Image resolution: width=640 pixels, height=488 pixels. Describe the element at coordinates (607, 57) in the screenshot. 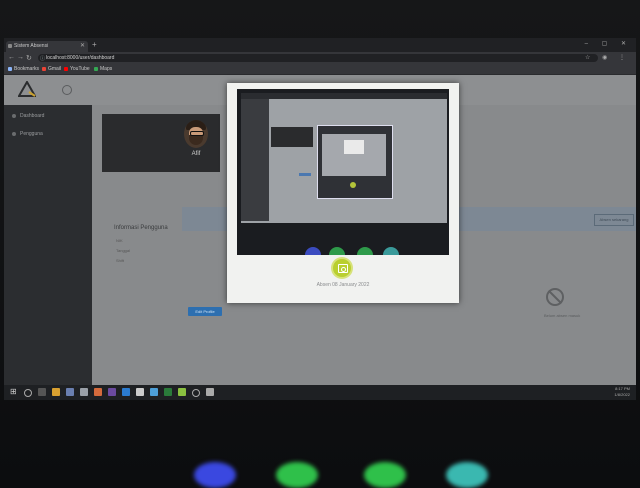

I see `browser-menu-icons: ☆ ◉ ⋮` at that location.